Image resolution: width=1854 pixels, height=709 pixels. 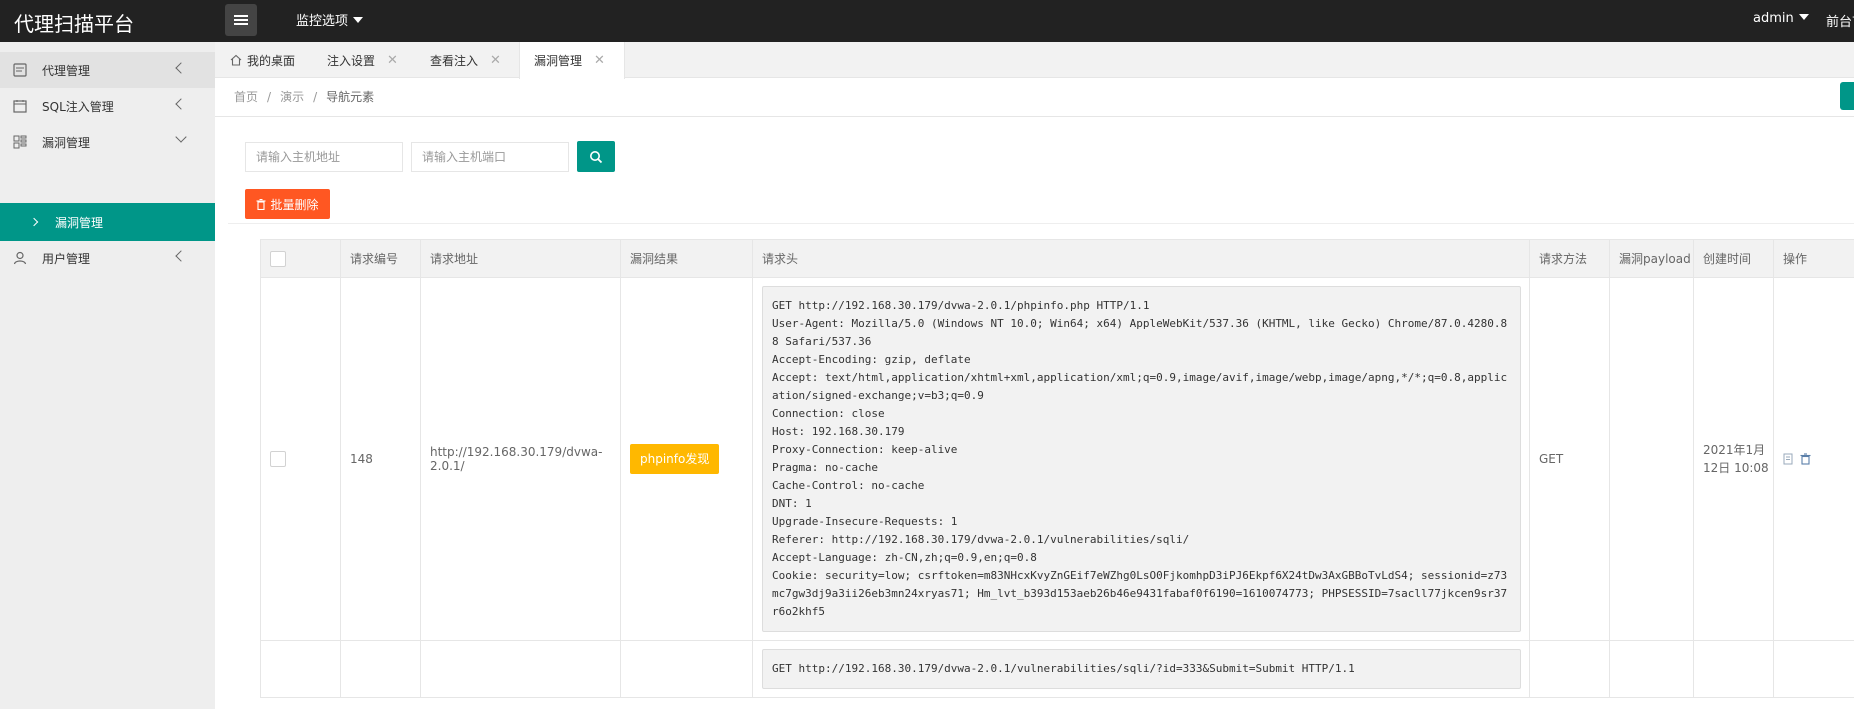 I want to click on sidebar-item-label: 漏洞管理, so click(x=66, y=142).